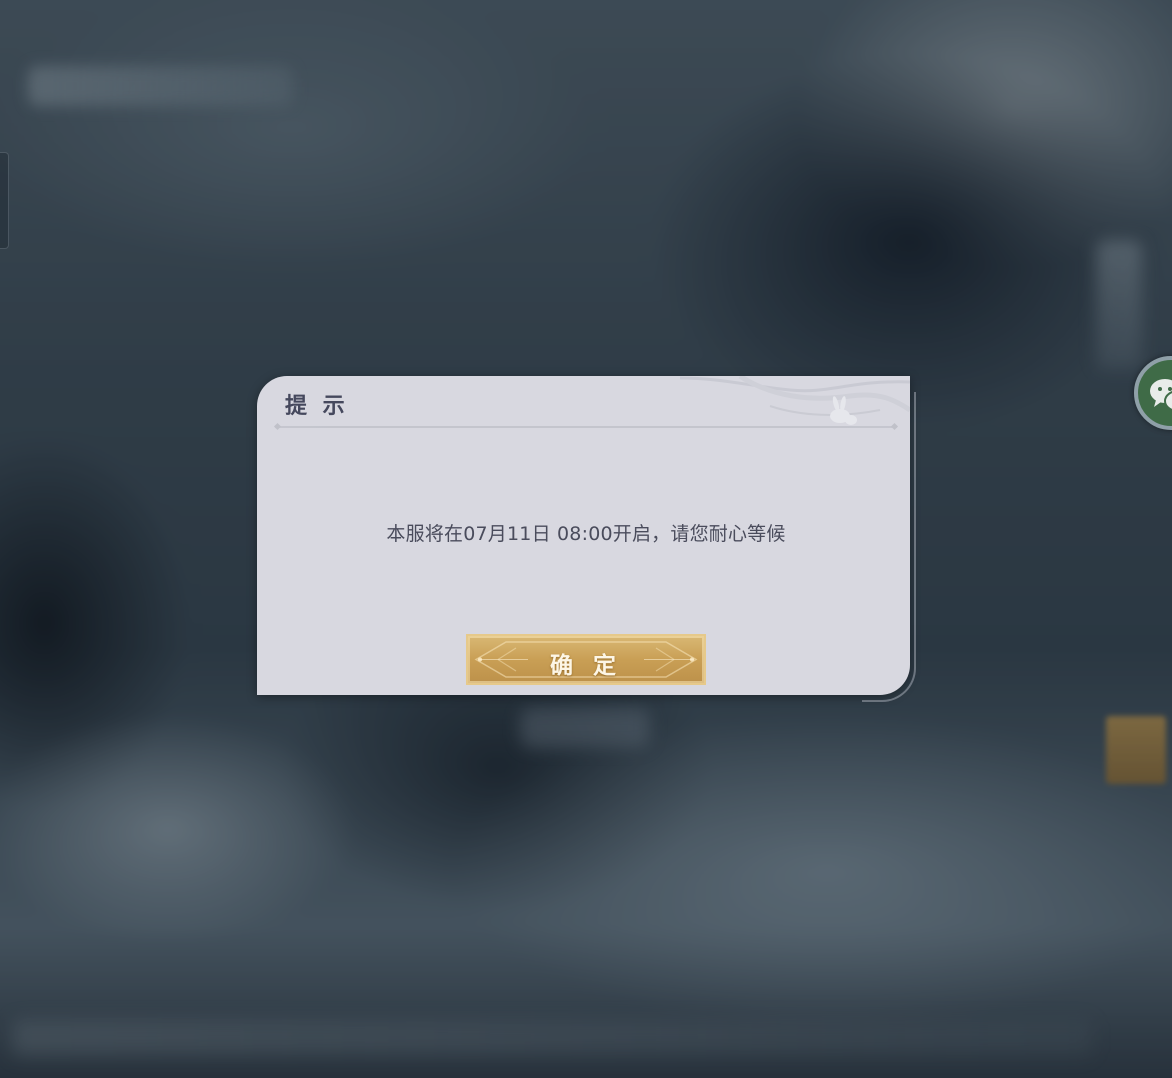 The image size is (1172, 1078). I want to click on confirm-button: 确 定, so click(586, 659).